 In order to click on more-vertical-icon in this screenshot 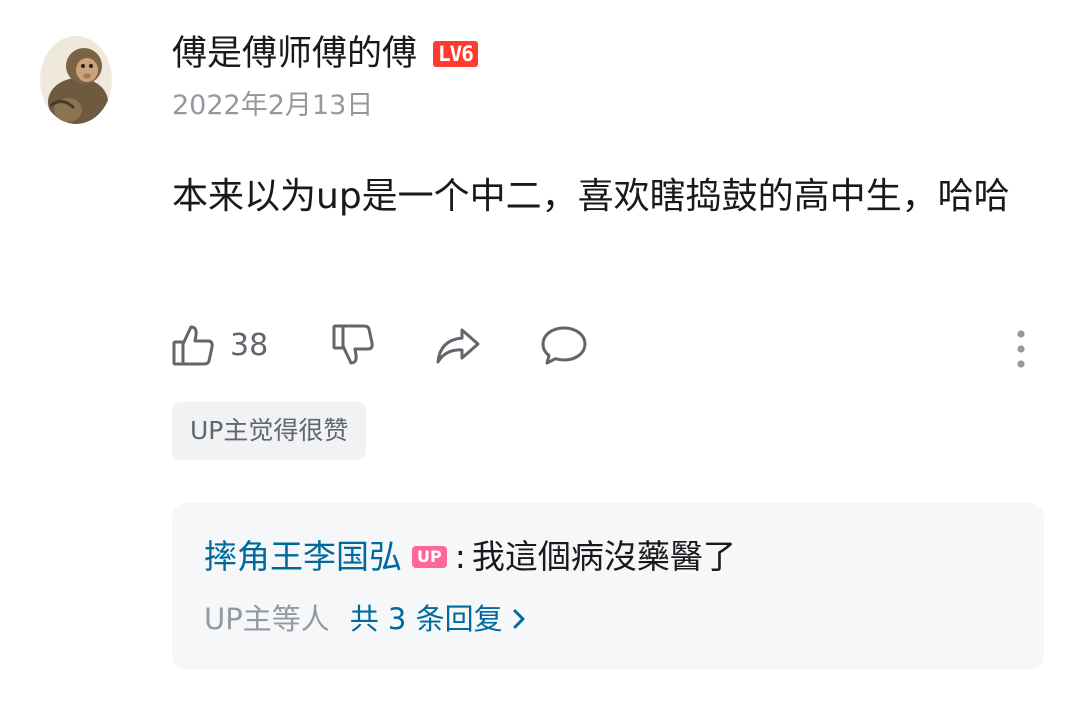, I will do `click(1021, 349)`.